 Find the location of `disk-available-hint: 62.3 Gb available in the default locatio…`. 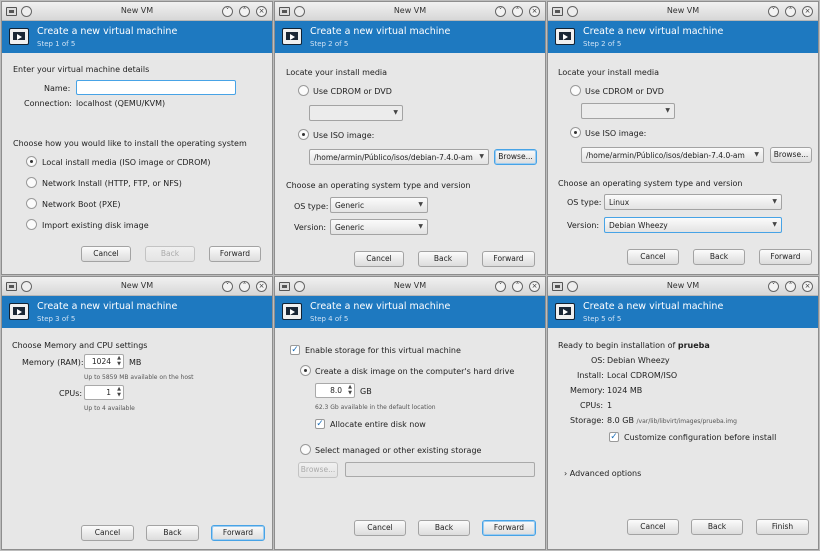

disk-available-hint: 62.3 Gb available in the default locatio… is located at coordinates (375, 407).